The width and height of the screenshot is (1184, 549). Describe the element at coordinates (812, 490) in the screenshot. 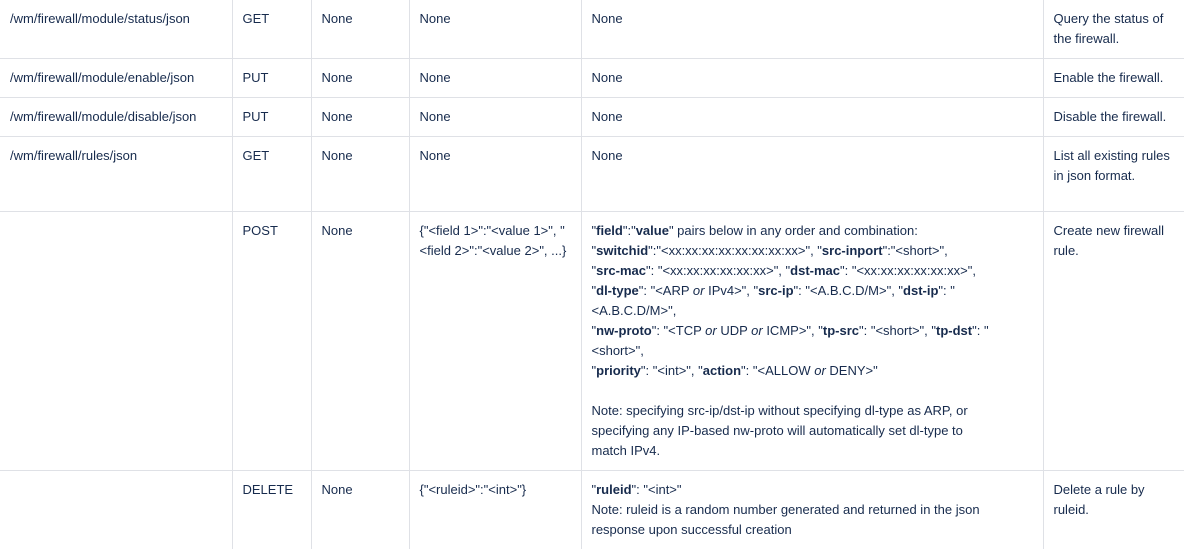

I see `notes-line: "ruleid": "<int>"` at that location.